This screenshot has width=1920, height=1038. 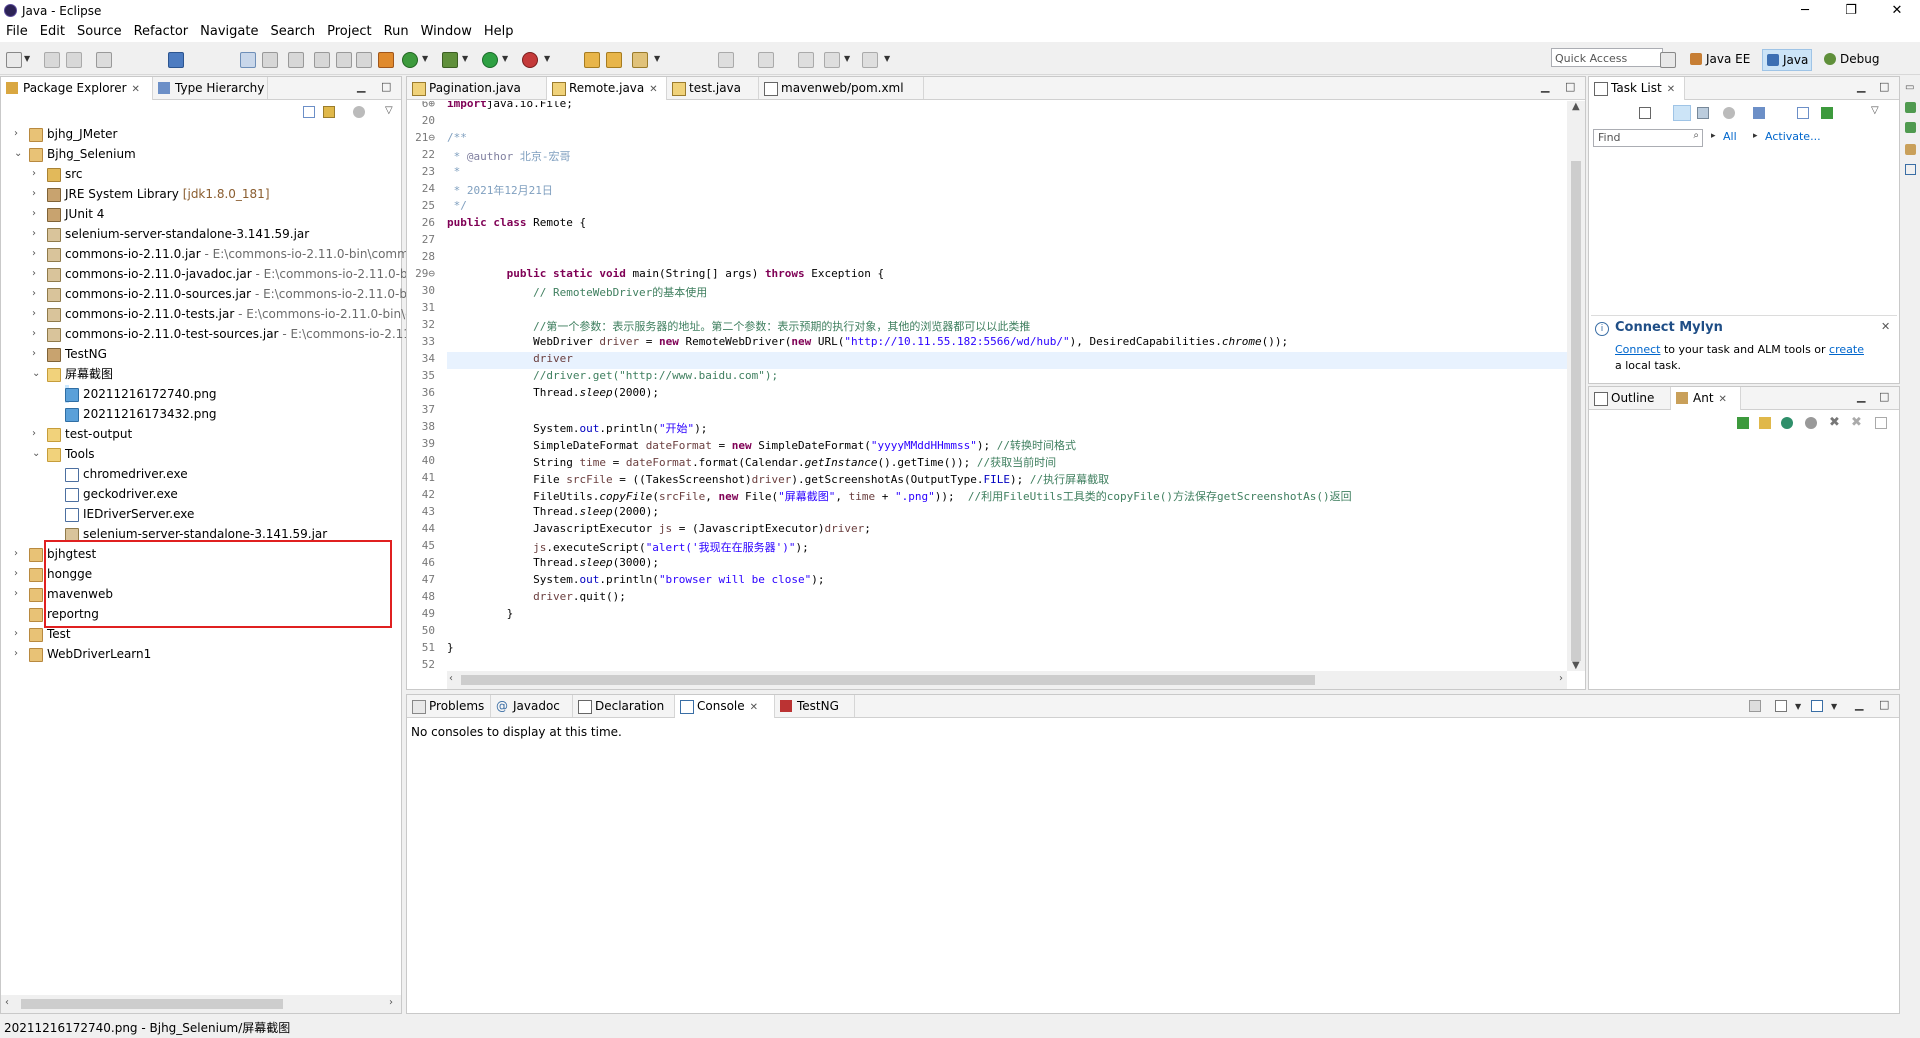 I want to click on edit-icon, so click(x=296, y=60).